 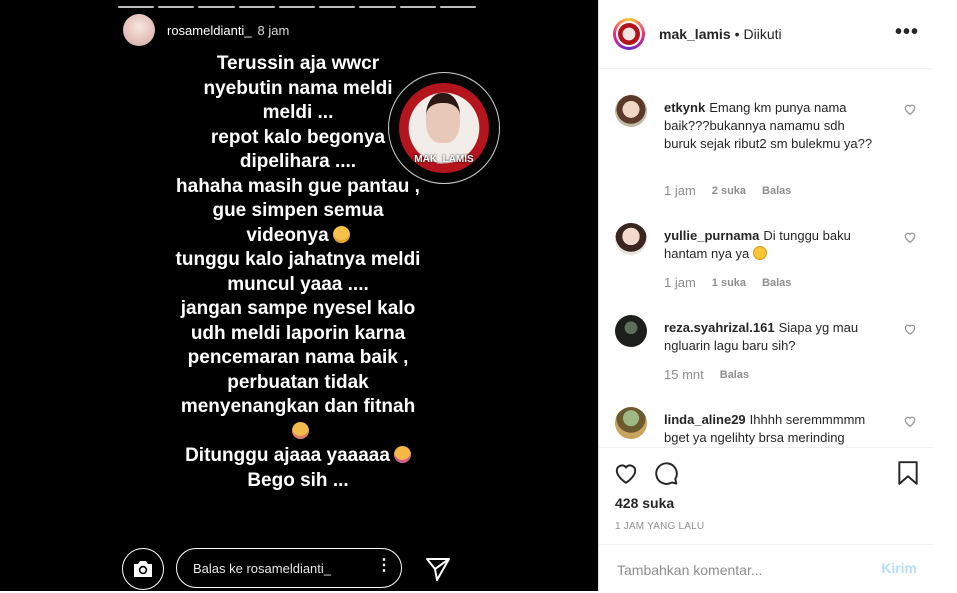 What do you see at coordinates (298, 333) in the screenshot?
I see `story-line: udh meldi laporin karna` at bounding box center [298, 333].